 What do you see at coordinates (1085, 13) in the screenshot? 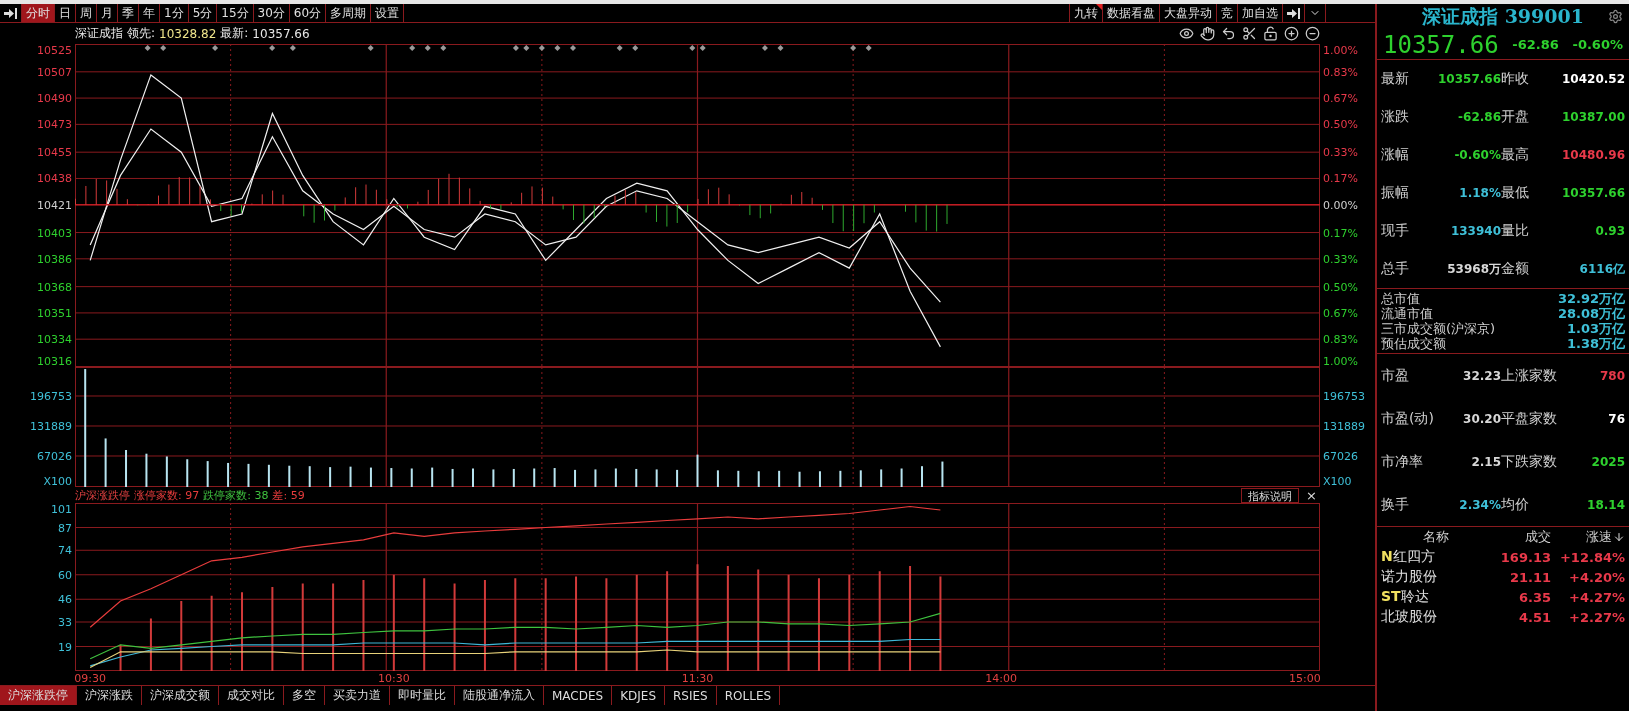
I see `toolbar-button: 九转` at bounding box center [1085, 13].